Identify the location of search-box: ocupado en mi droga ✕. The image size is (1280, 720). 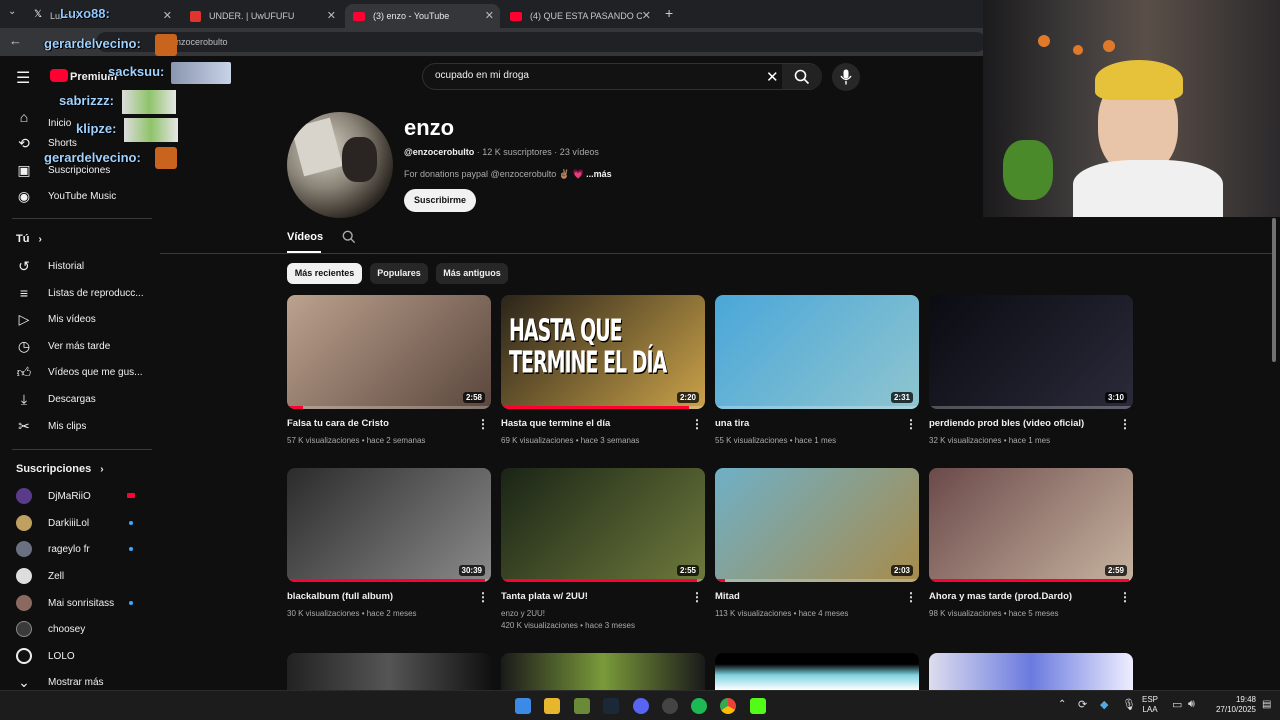
(622, 76).